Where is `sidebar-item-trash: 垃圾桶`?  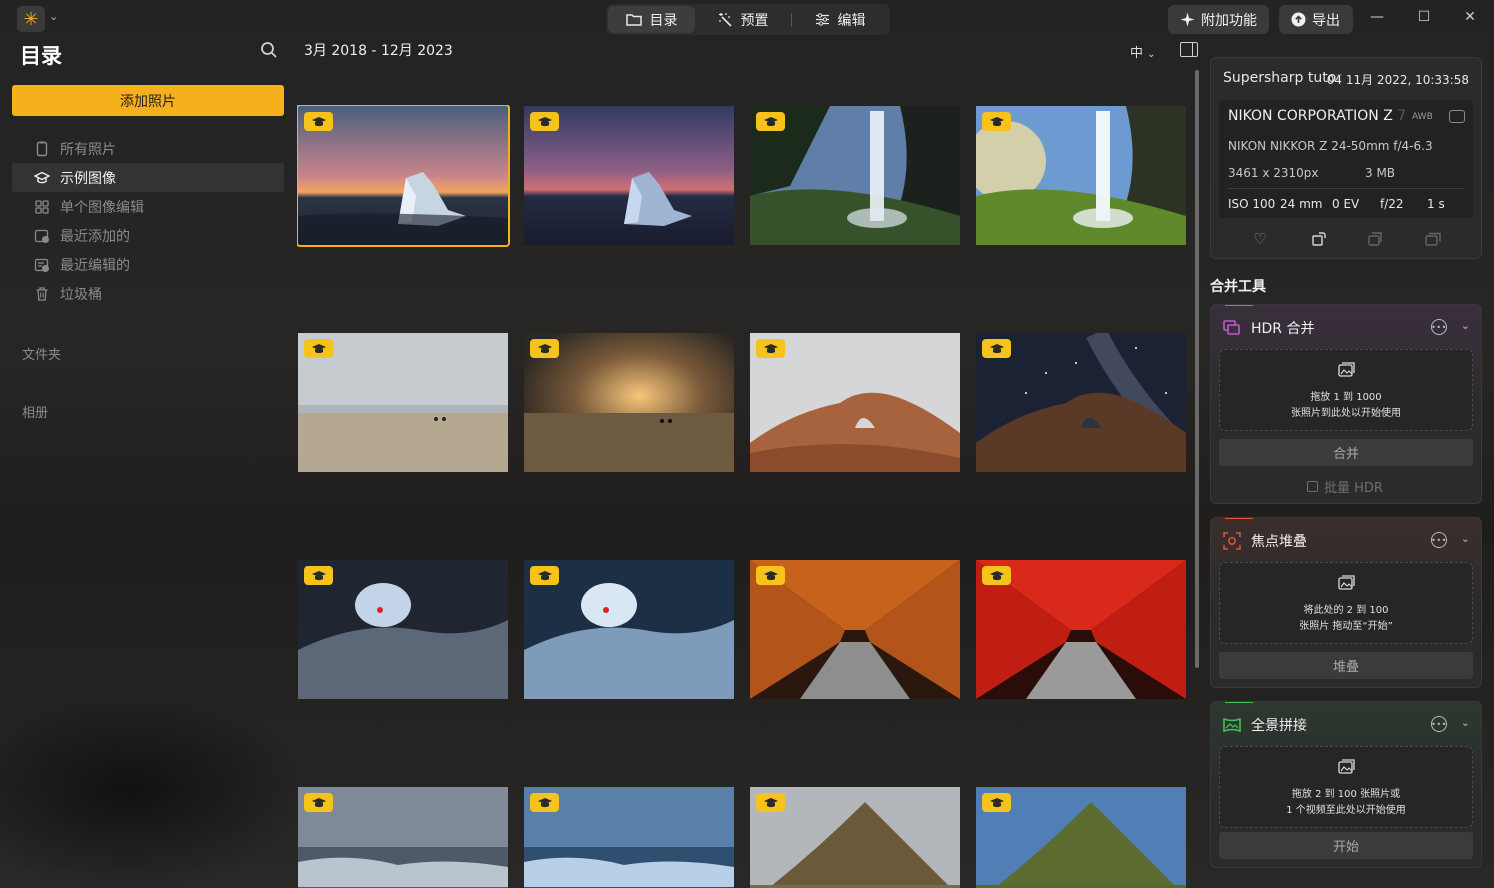
sidebar-item-trash: 垃圾桶 is located at coordinates (148, 293).